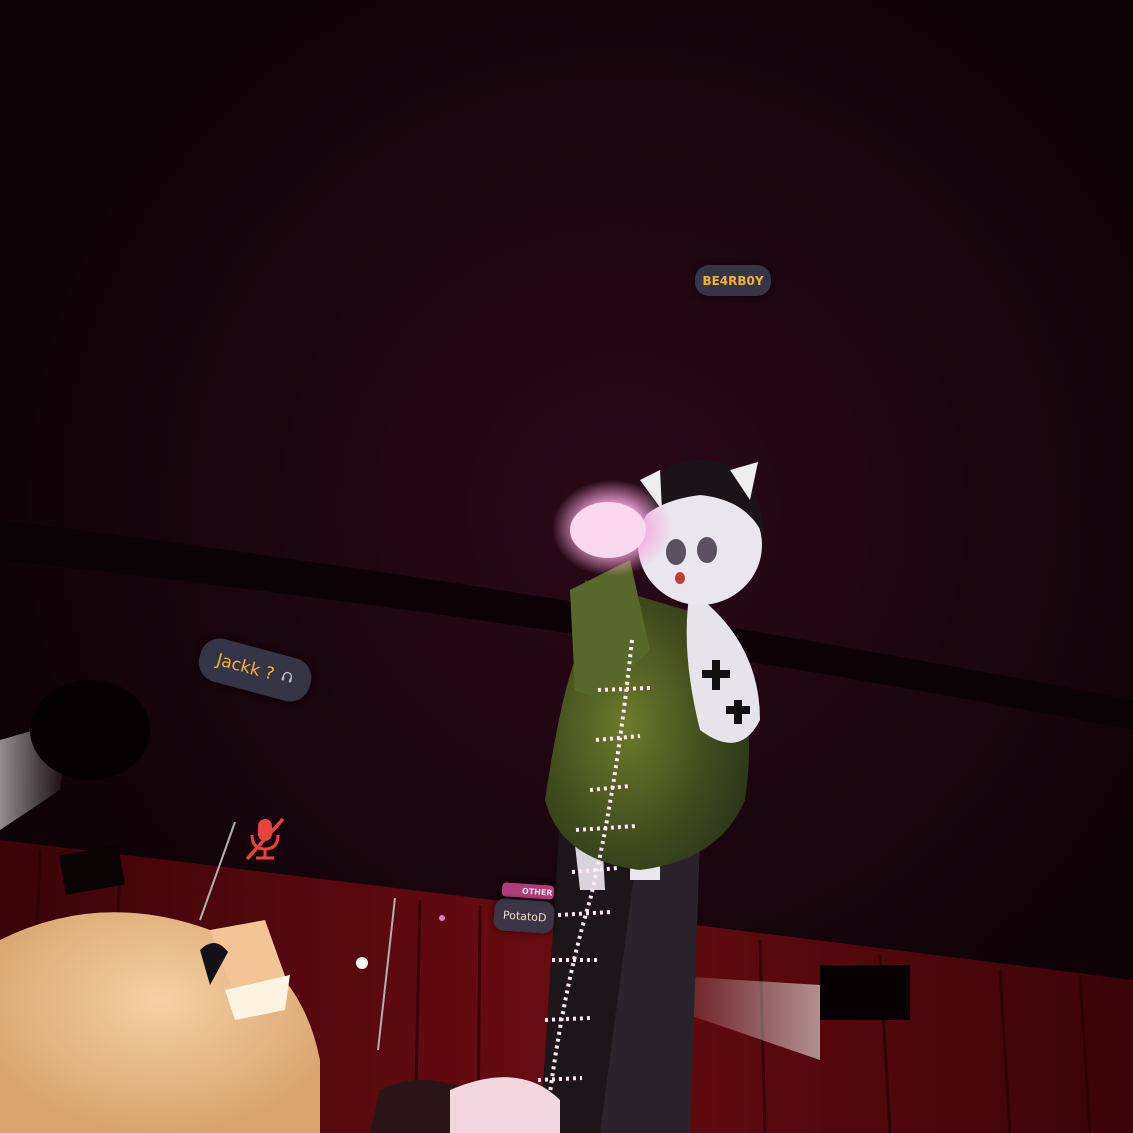 The width and height of the screenshot is (1133, 1133). What do you see at coordinates (362, 963) in the screenshot?
I see `spotlight-dot` at bounding box center [362, 963].